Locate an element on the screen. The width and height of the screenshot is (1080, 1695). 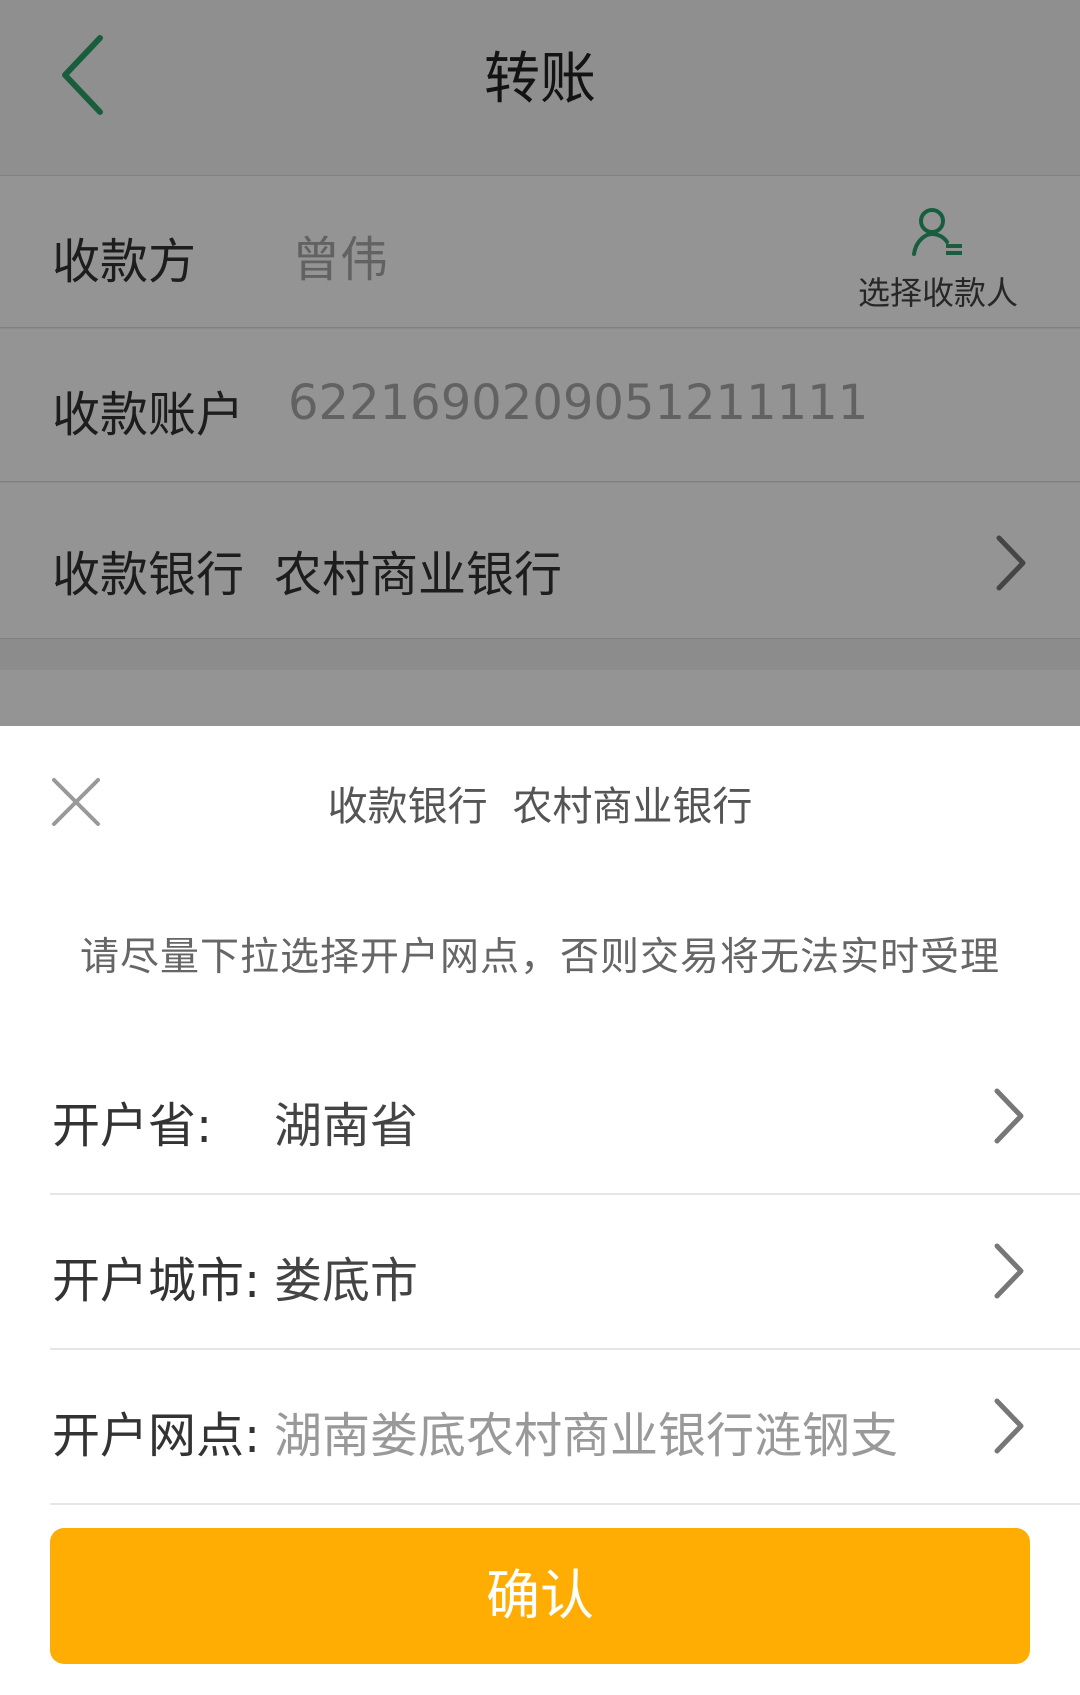
province-label: 开户省: is located at coordinates (132, 1126).